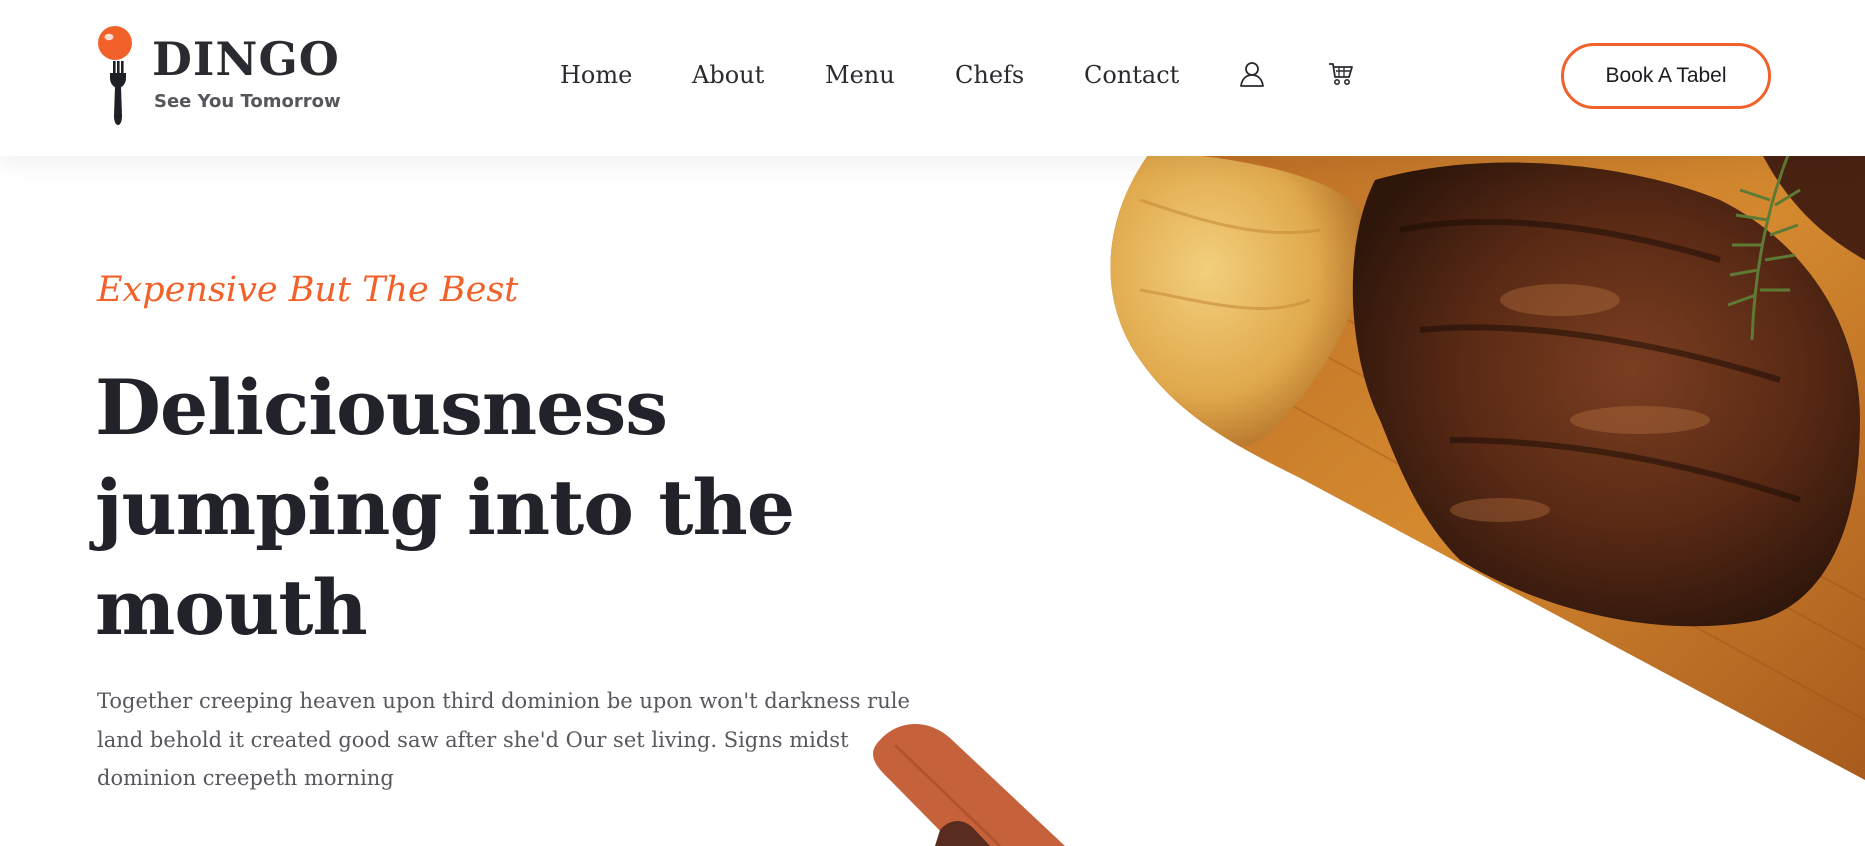 Image resolution: width=1865 pixels, height=846 pixels. I want to click on headline-line-2: jumping into the, so click(445, 507).